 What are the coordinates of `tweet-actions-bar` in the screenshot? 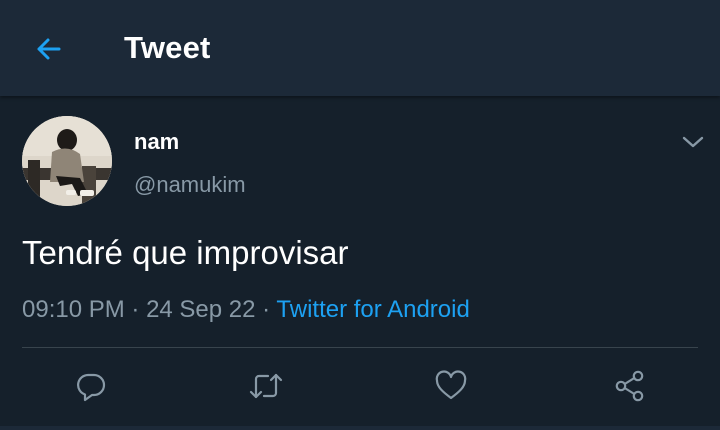 It's located at (360, 386).